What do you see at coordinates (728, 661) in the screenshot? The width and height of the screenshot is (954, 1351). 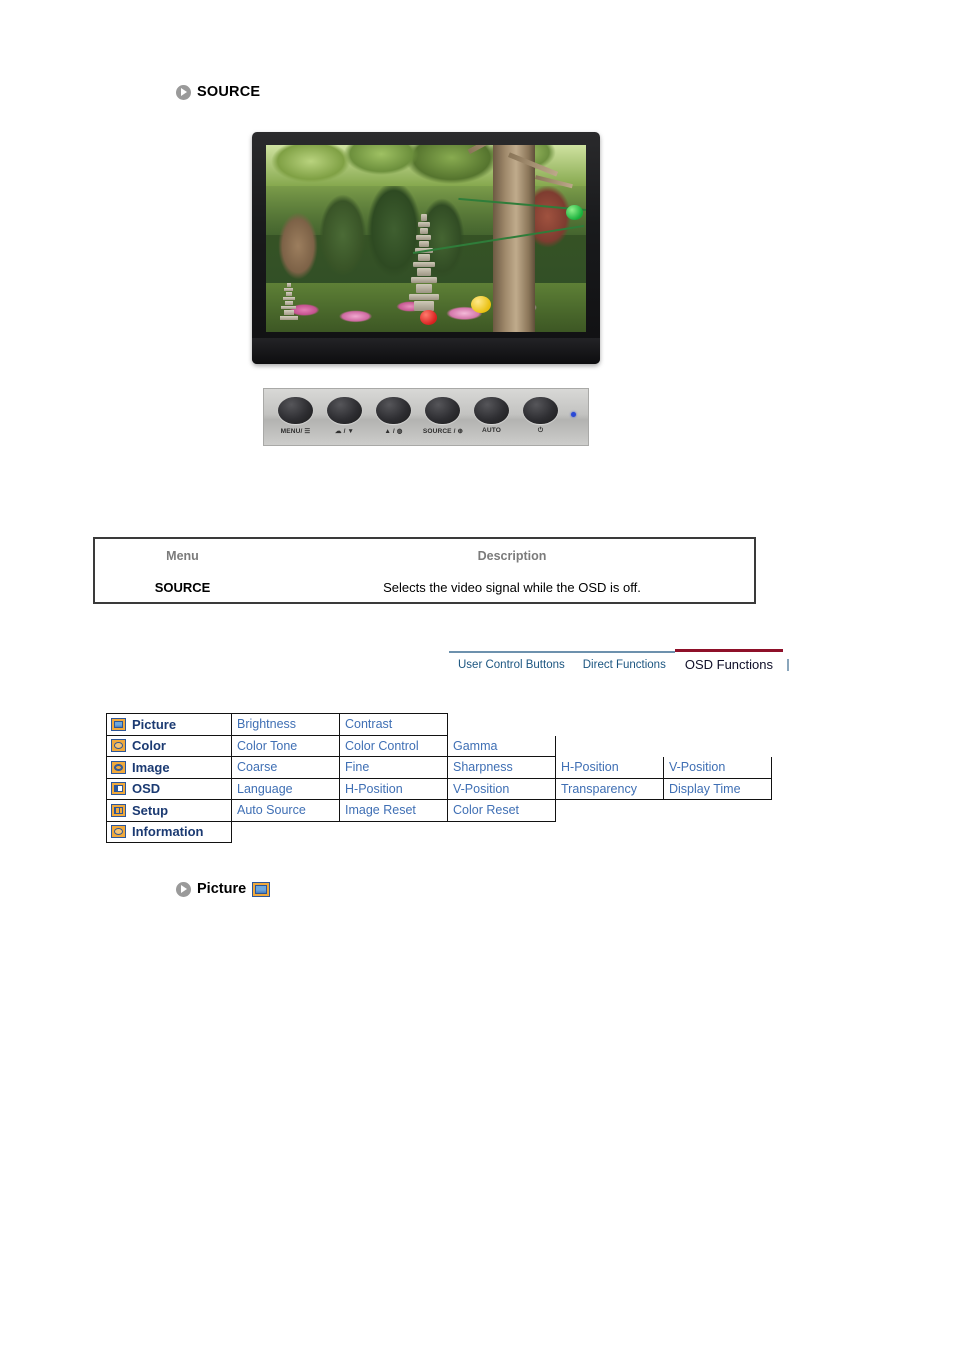 I see `tab-osd-functions: OSD Functions` at bounding box center [728, 661].